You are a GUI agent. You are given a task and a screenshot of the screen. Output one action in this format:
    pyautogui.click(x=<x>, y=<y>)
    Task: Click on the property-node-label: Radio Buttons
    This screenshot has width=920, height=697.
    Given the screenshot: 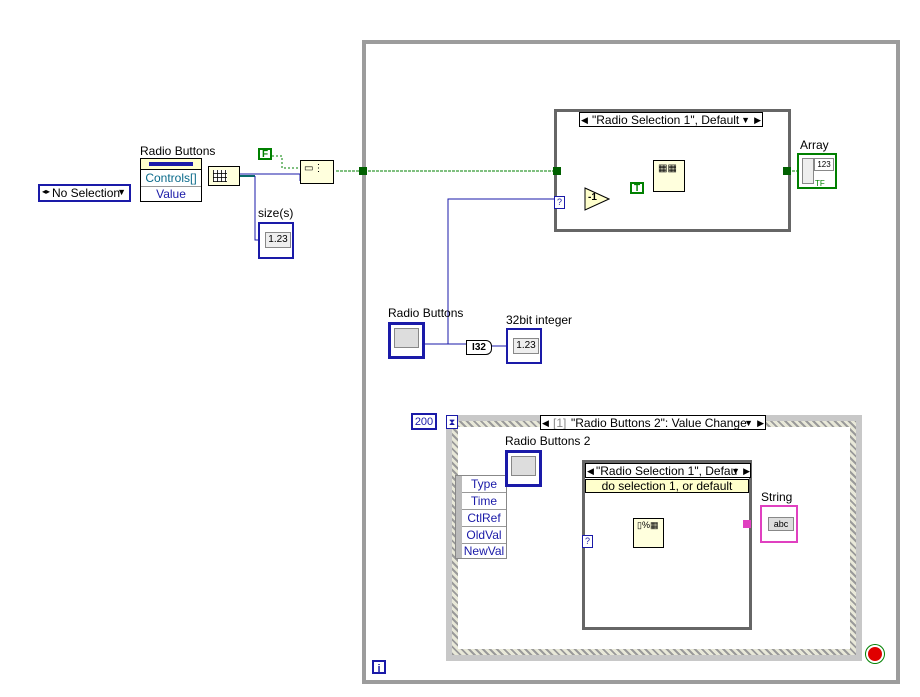 What is the action you would take?
    pyautogui.click(x=178, y=151)
    